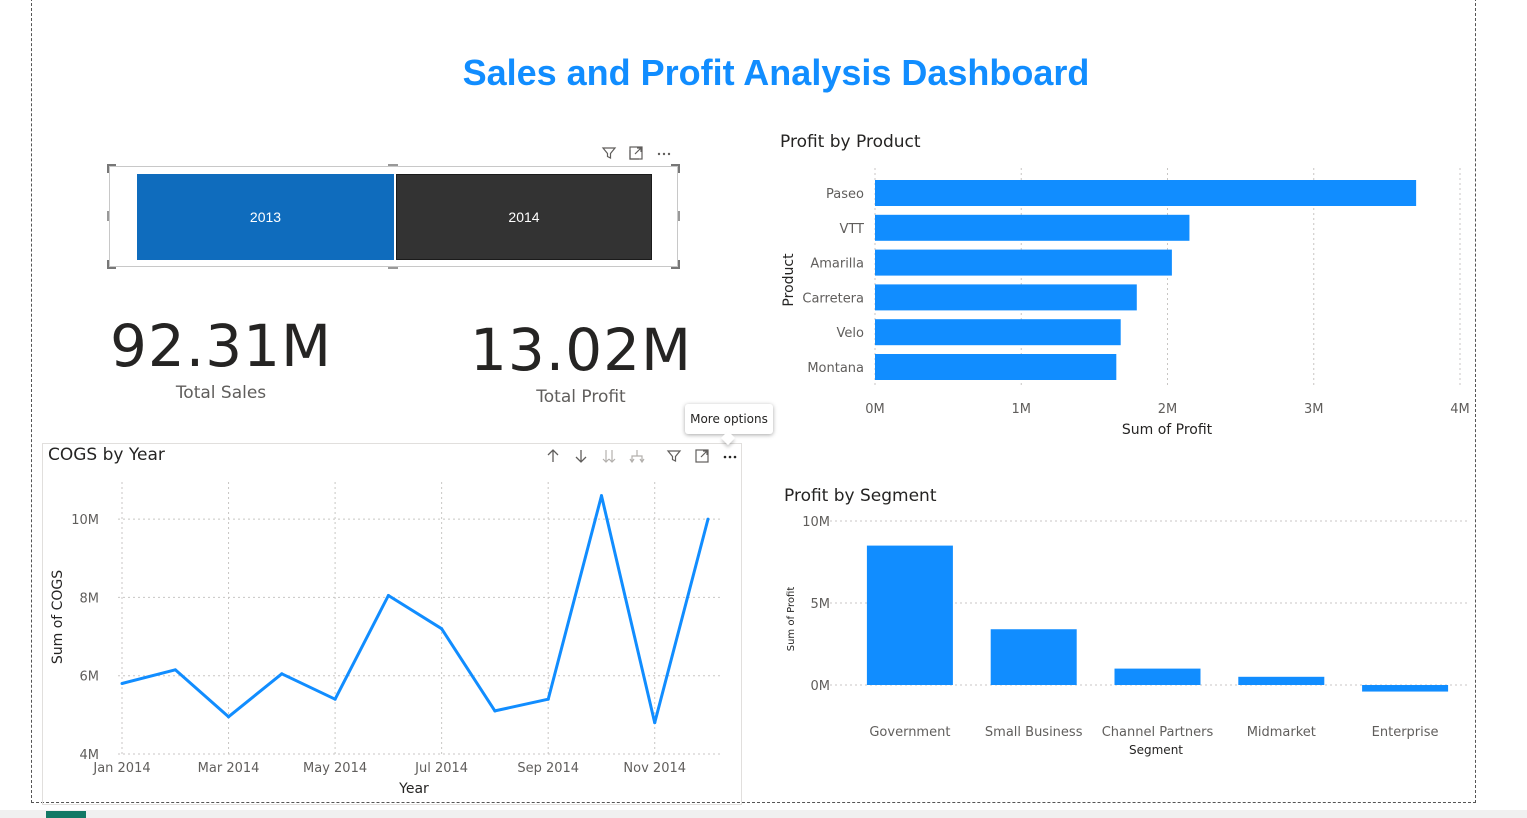 This screenshot has width=1527, height=818. Describe the element at coordinates (441, 768) in the screenshot. I see `x-tick-label: Jul 2014` at that location.